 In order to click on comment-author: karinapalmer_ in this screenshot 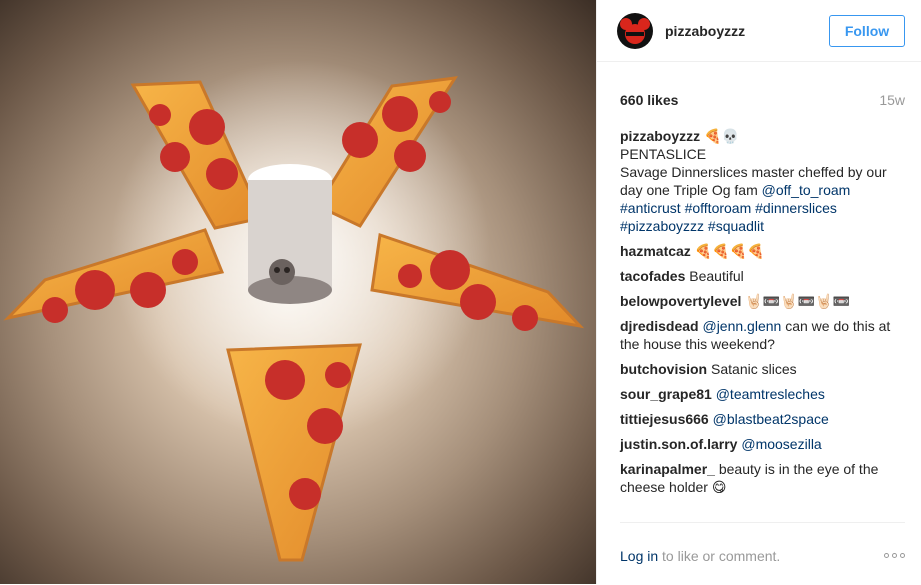, I will do `click(667, 469)`.